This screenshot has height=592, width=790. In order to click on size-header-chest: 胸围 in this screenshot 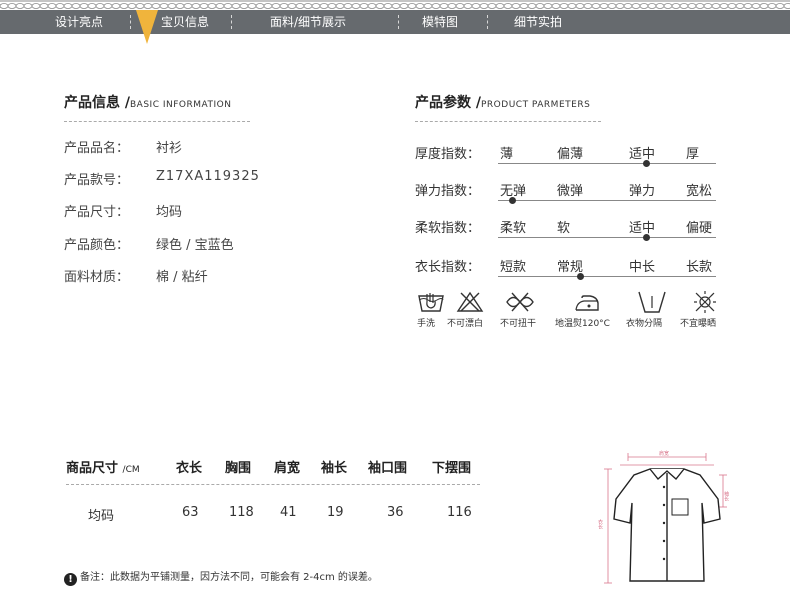, I will do `click(238, 468)`.